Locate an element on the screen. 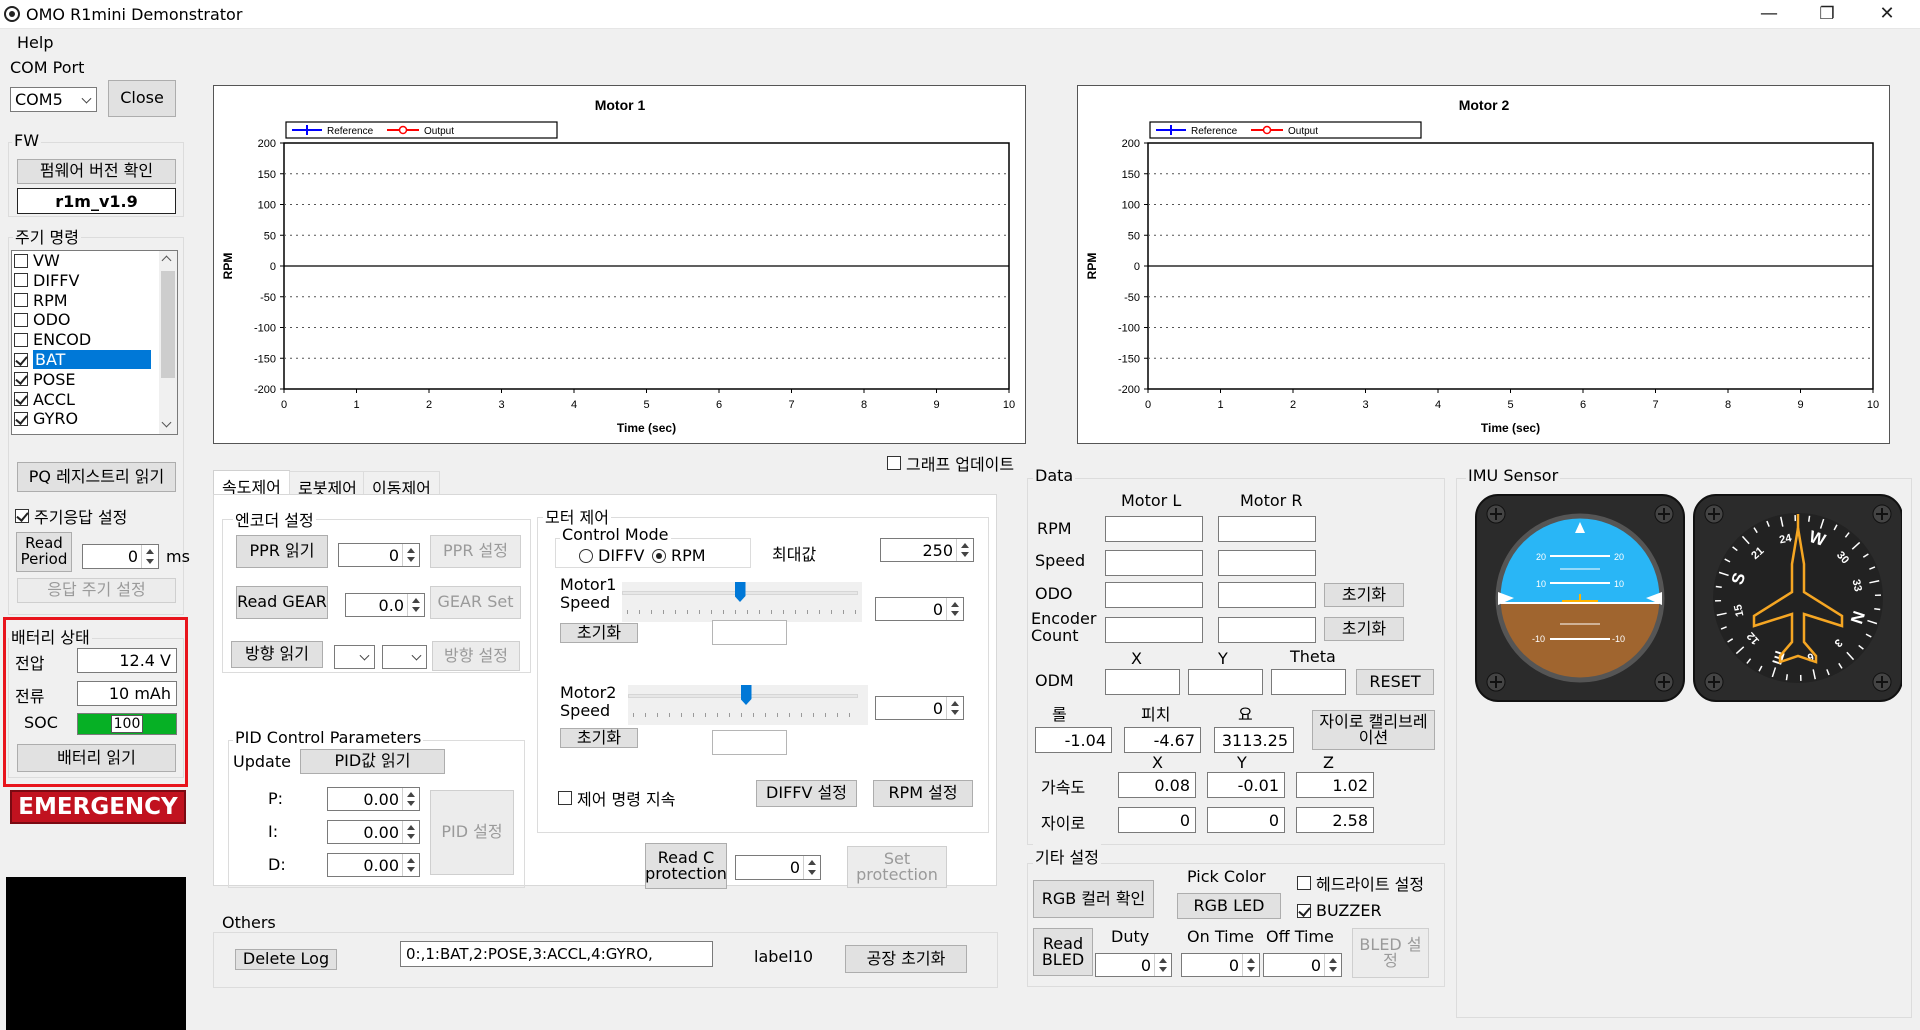  com-port-select: COM5 is located at coordinates (53, 99).